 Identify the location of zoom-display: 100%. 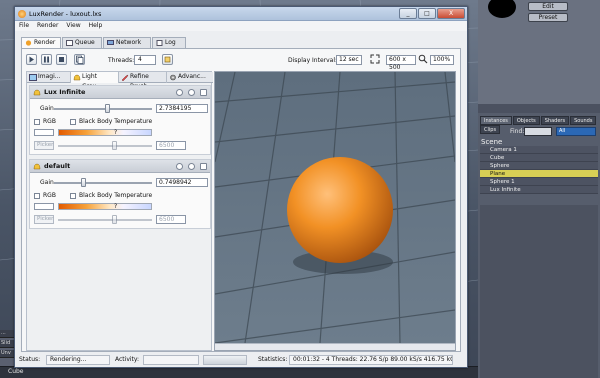
(442, 60).